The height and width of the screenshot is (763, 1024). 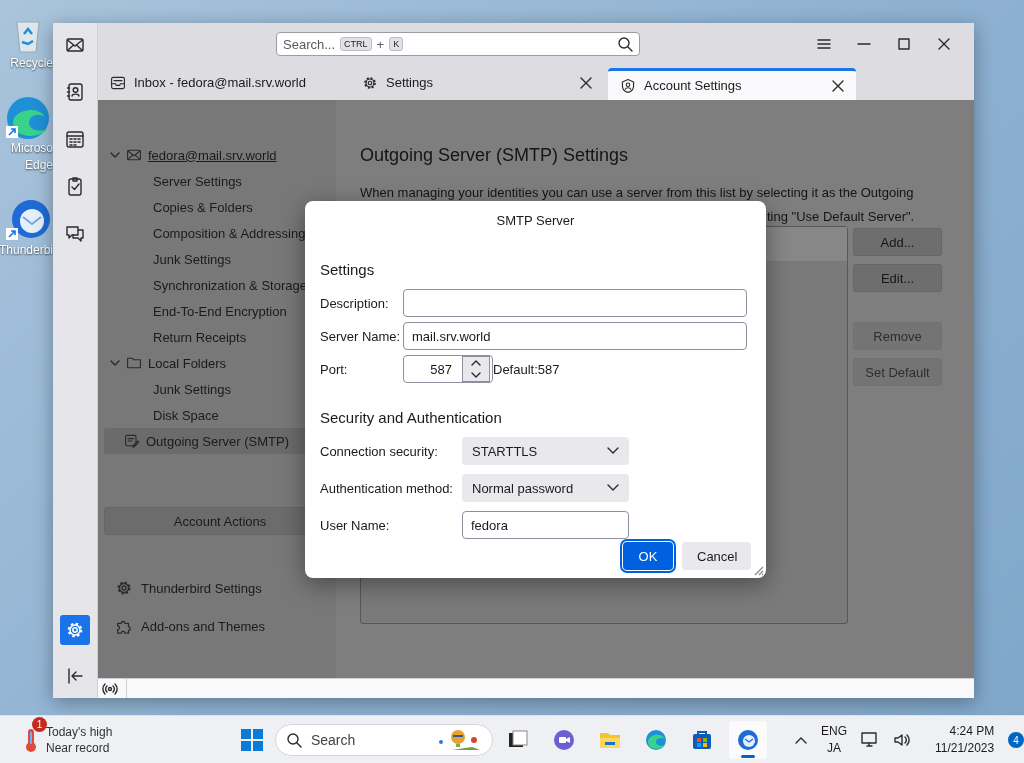 I want to click on notification-count-badge: 4, so click(x=1016, y=740).